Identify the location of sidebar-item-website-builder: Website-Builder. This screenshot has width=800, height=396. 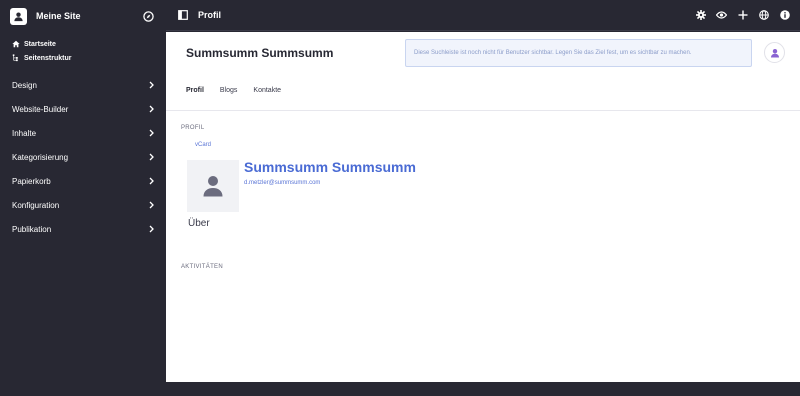
(83, 109).